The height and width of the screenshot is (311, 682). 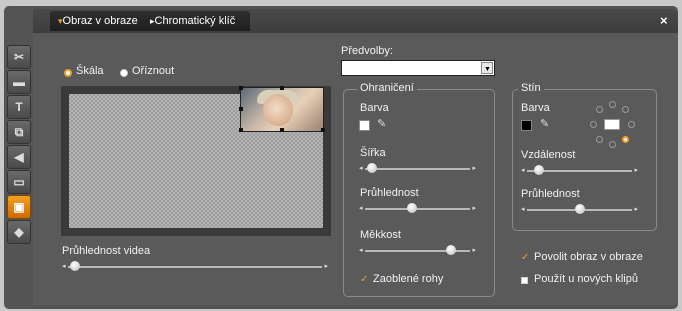 I want to click on crop-radio, so click(x=124, y=73).